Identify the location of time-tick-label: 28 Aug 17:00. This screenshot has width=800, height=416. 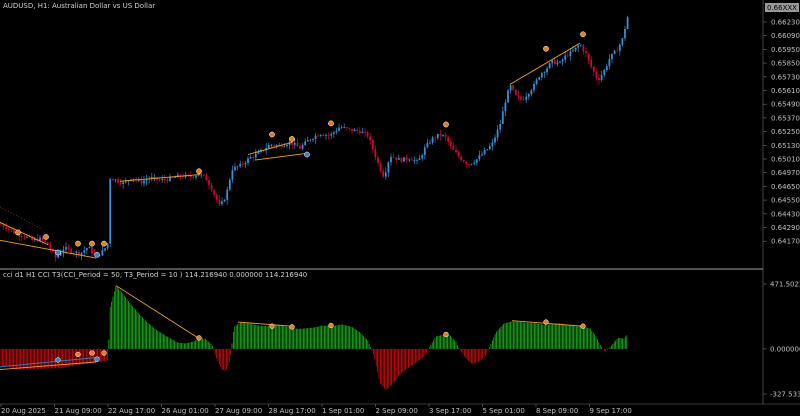
(292, 411).